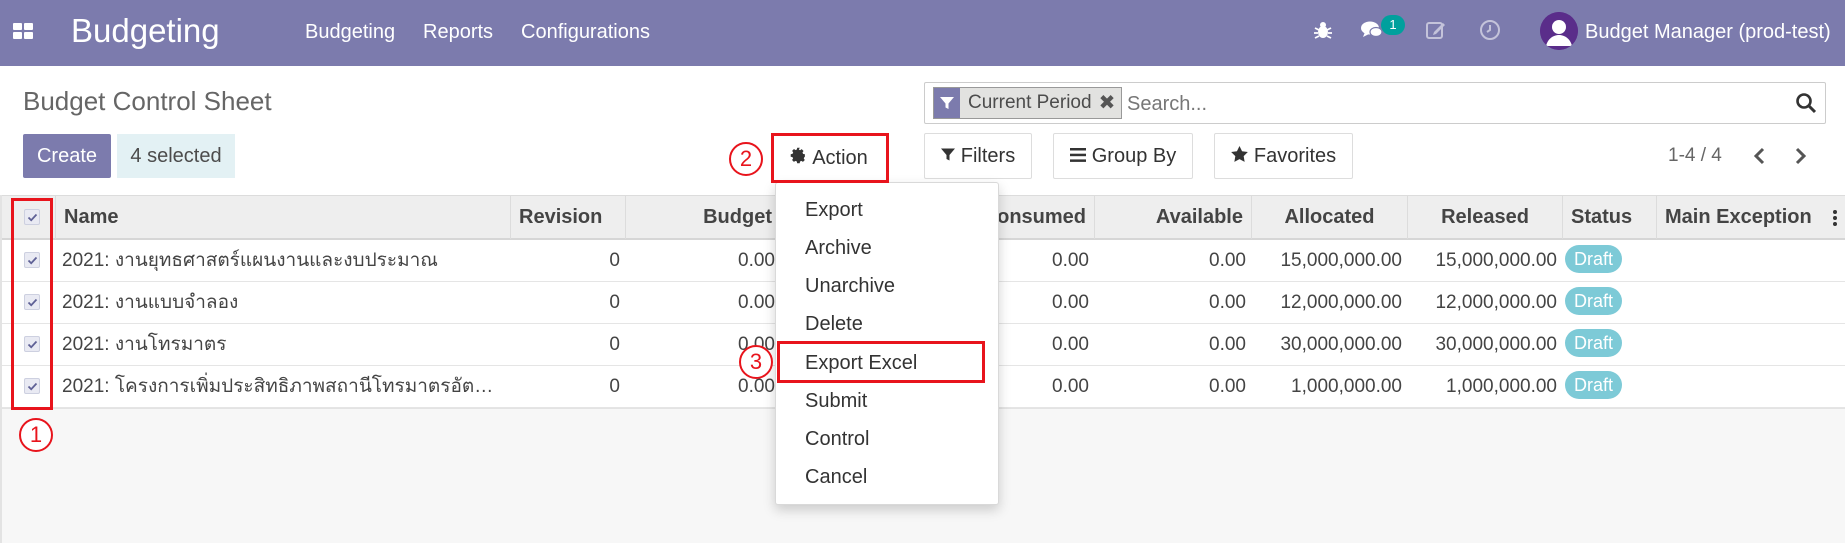 The image size is (1845, 543). I want to click on step-marker-3: 3, so click(756, 362).